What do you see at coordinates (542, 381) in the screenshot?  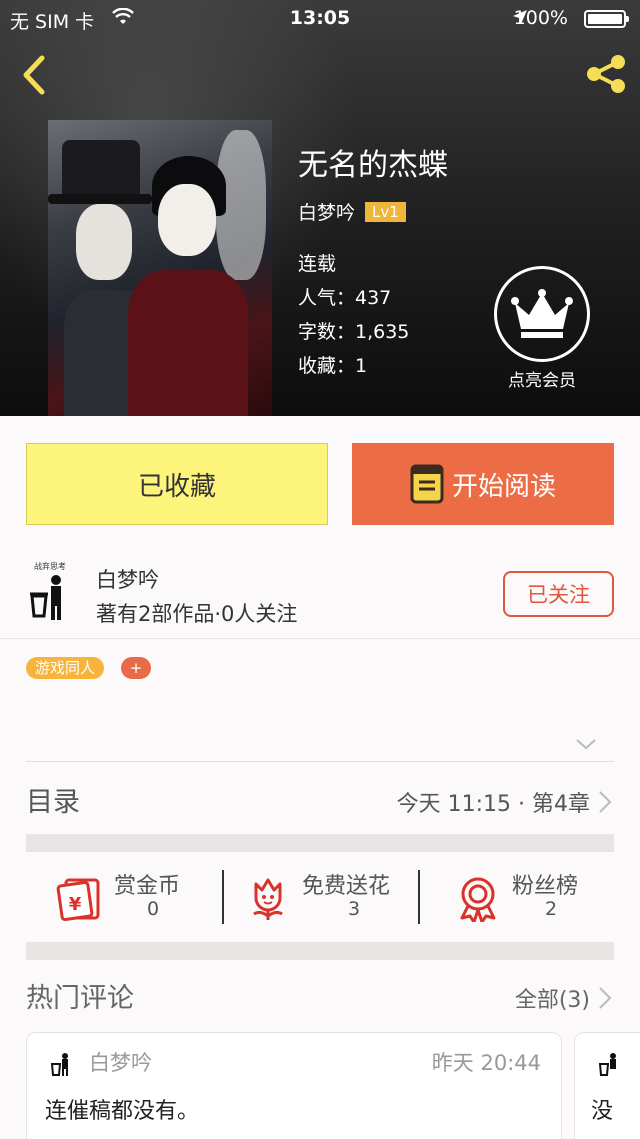 I see `vip-label: 点亮会员` at bounding box center [542, 381].